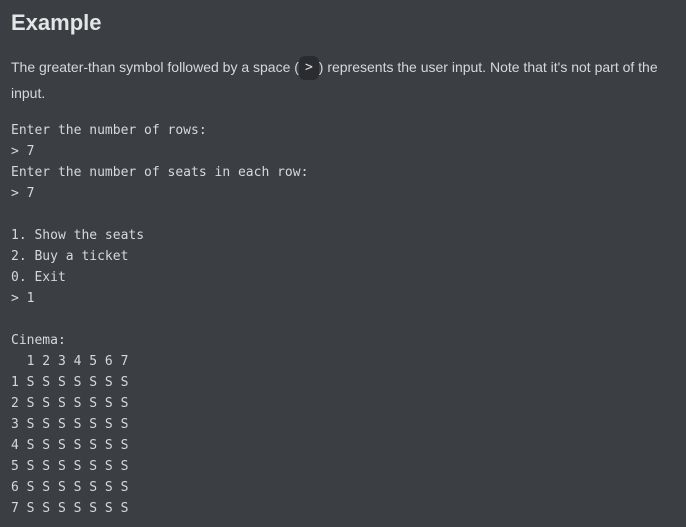  What do you see at coordinates (56, 22) in the screenshot?
I see `example-heading: Example` at bounding box center [56, 22].